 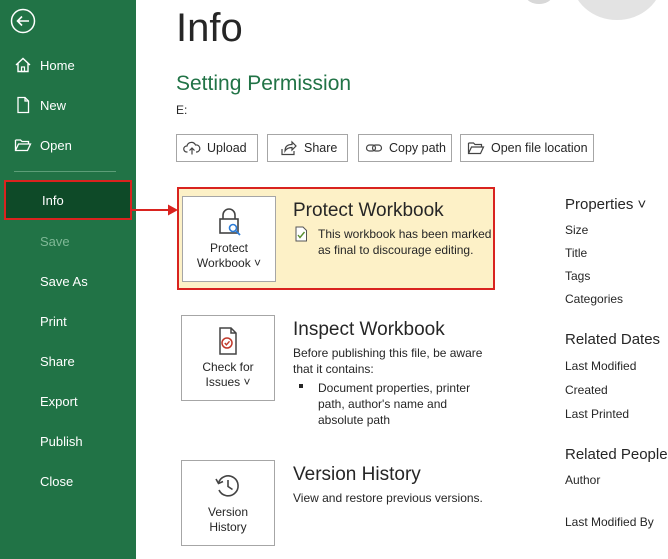 What do you see at coordinates (57, 65) in the screenshot?
I see `sidebar-item-label: Home` at bounding box center [57, 65].